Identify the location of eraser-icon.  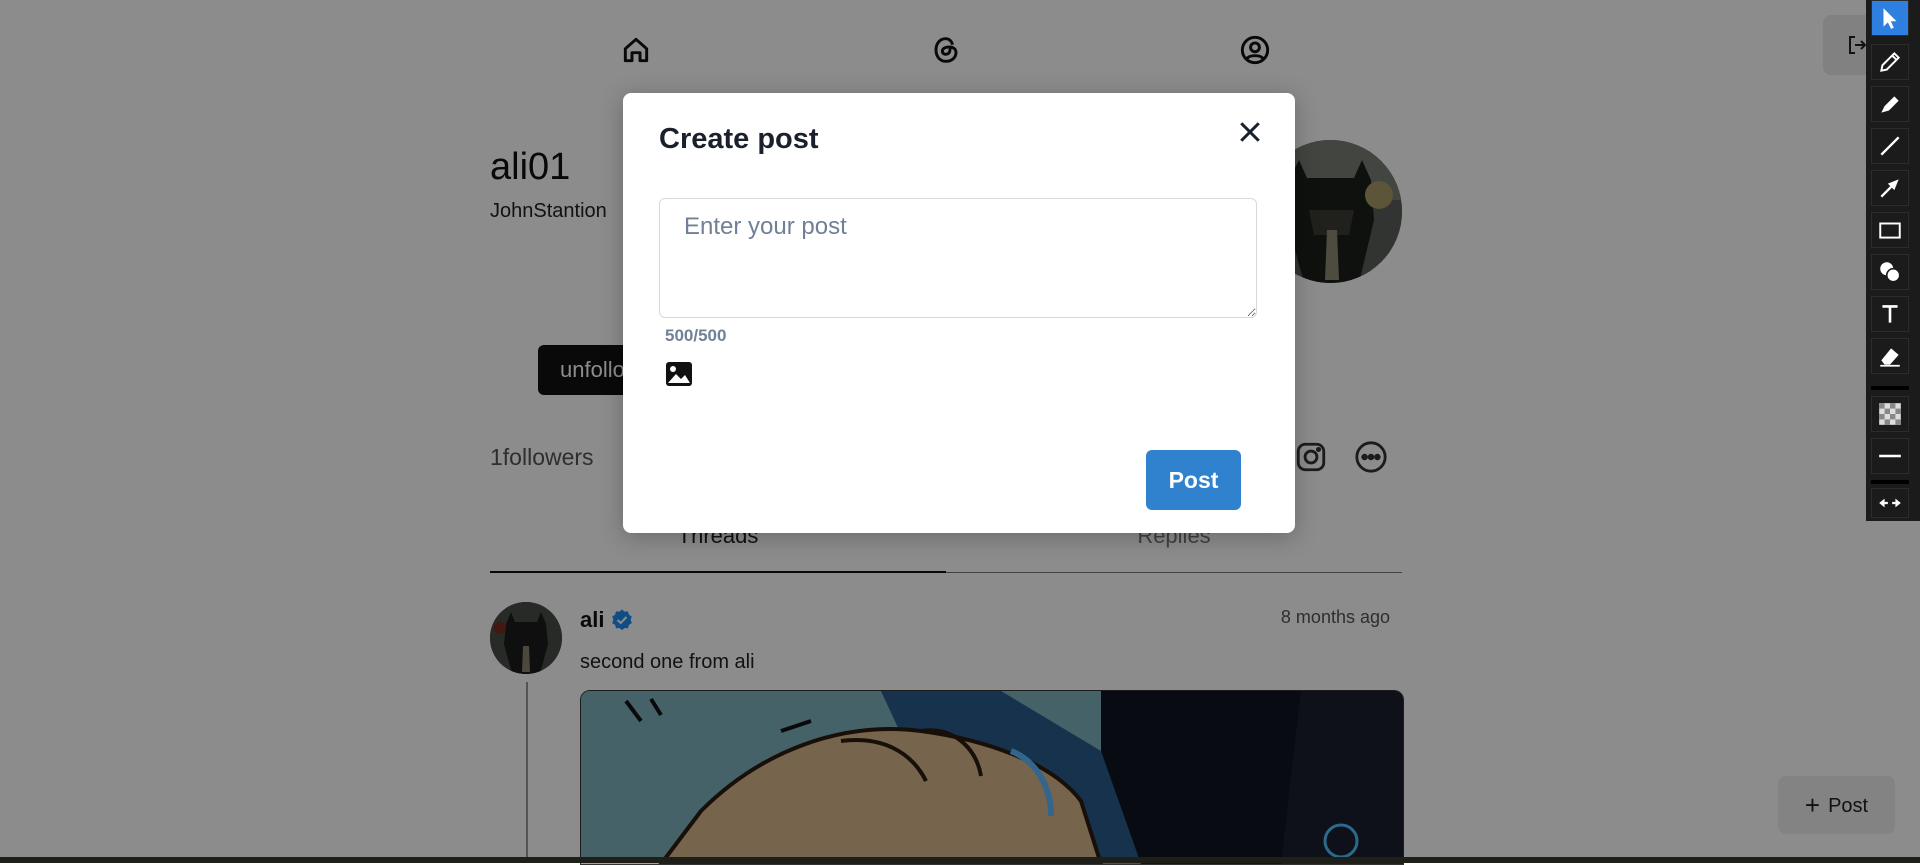
(1890, 356).